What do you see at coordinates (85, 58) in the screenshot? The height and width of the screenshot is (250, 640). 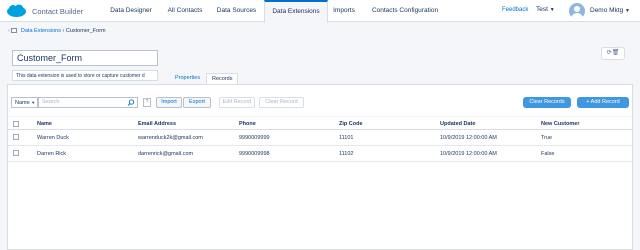 I see `data-extension-name-field: Customer_Form` at bounding box center [85, 58].